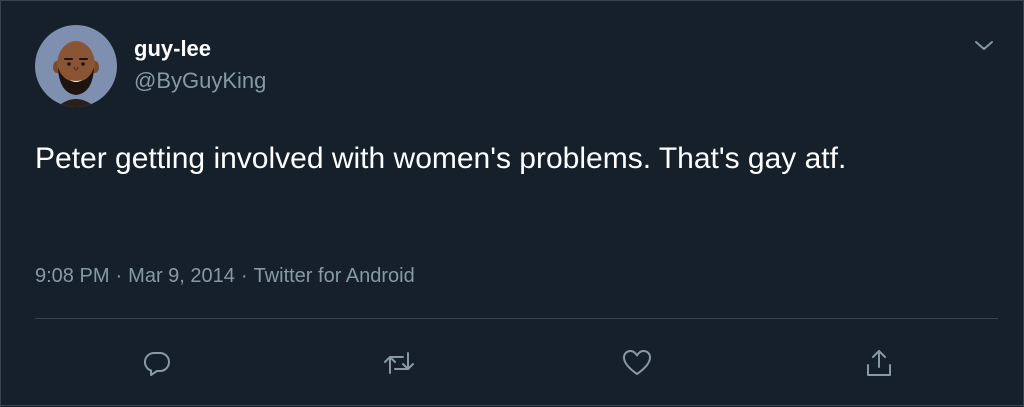 This screenshot has width=1024, height=407. What do you see at coordinates (72, 276) in the screenshot?
I see `tweet-time: 9:08 PM` at bounding box center [72, 276].